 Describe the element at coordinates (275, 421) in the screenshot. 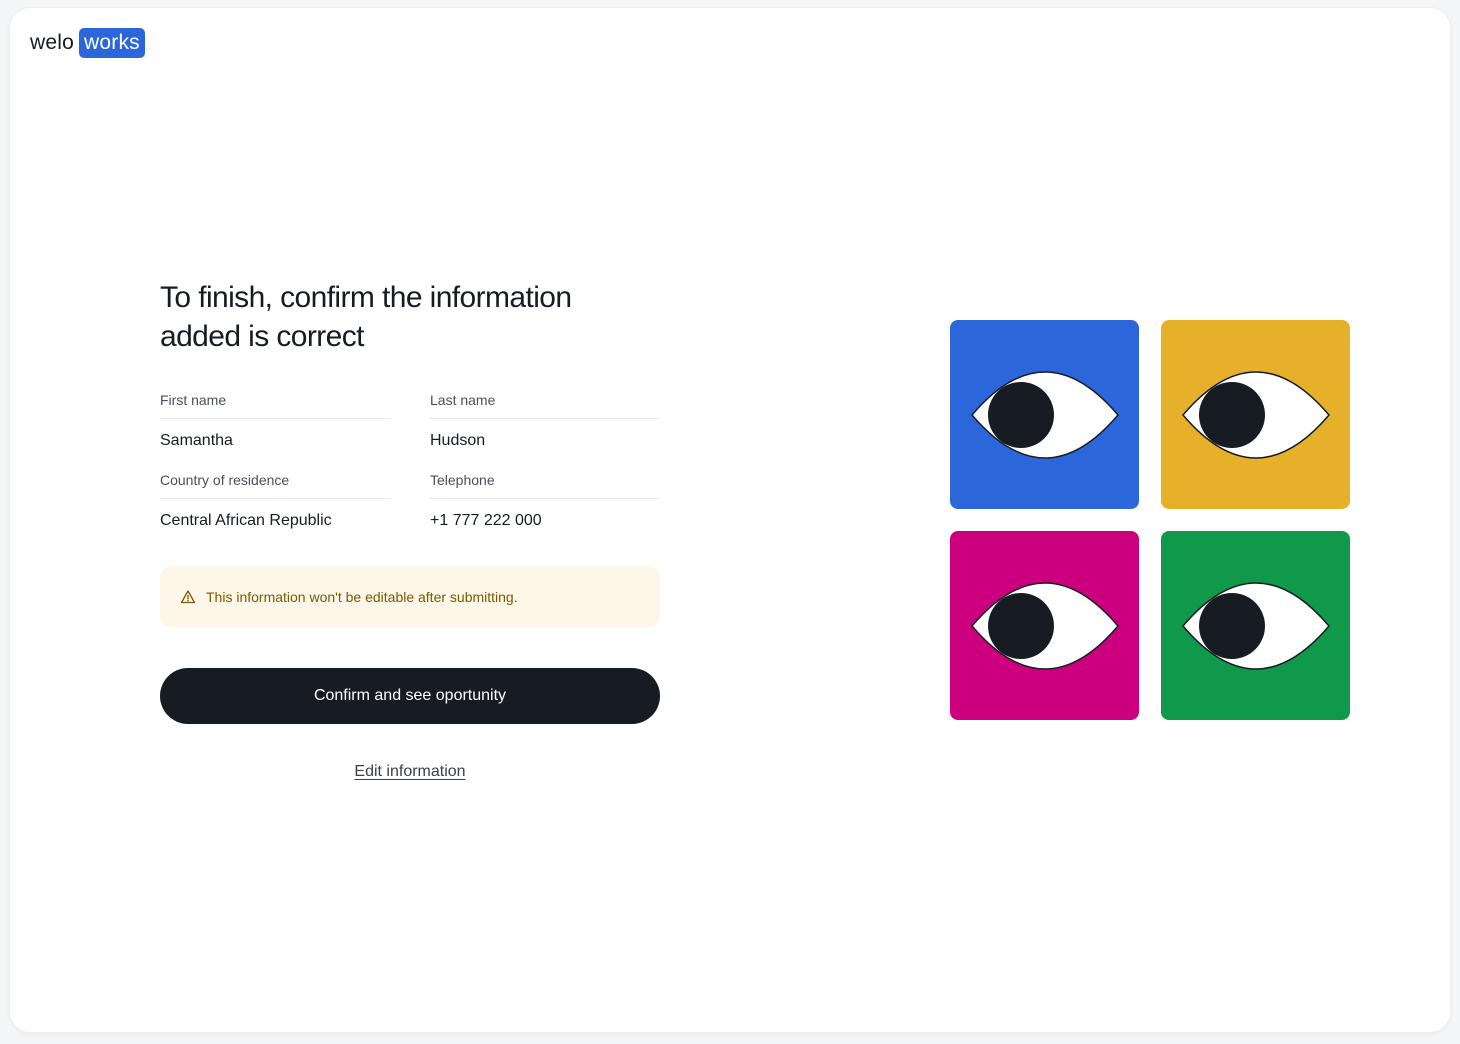

I see `field-first-name: First name Samantha` at that location.